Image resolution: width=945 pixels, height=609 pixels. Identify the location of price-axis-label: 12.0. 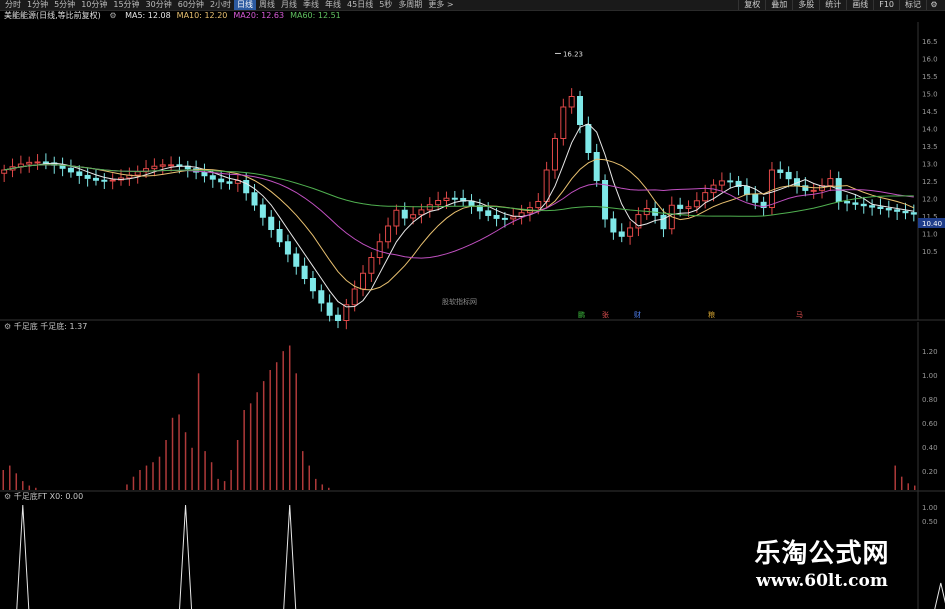
(930, 200).